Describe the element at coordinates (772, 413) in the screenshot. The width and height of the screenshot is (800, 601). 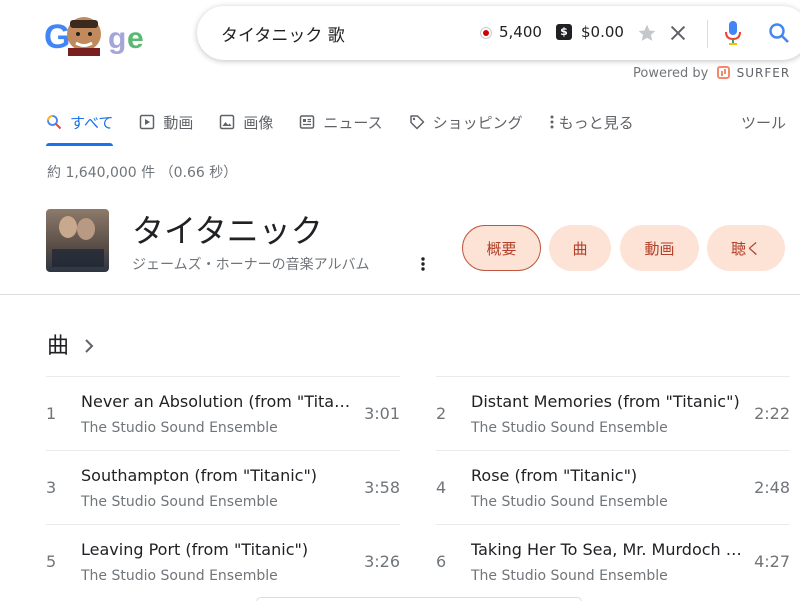
I see `song-duration: 2:22` at that location.